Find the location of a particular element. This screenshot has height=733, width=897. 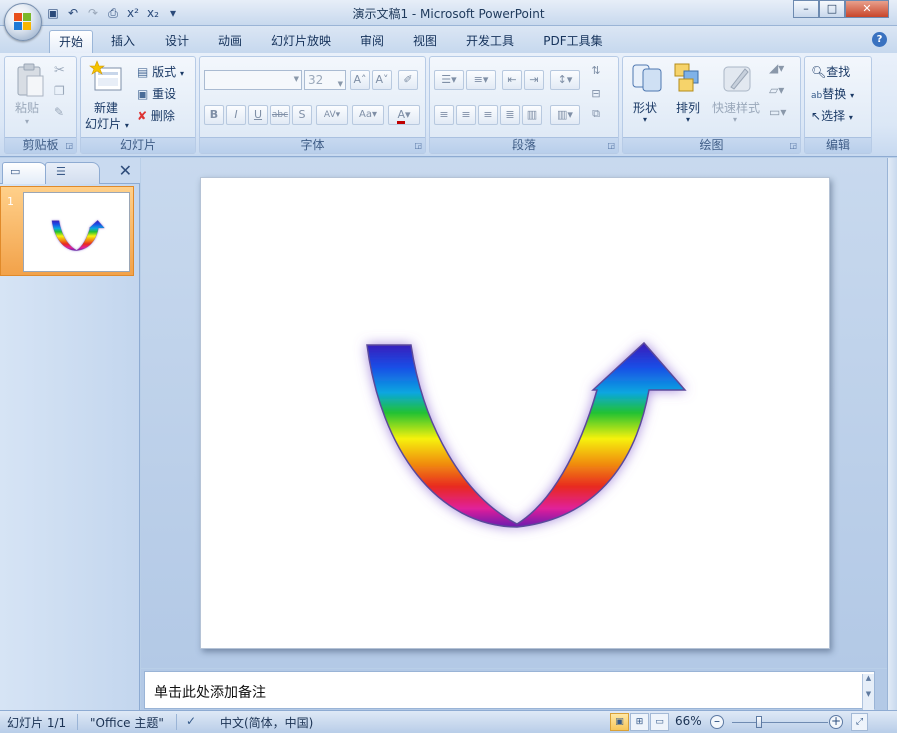

increase-indent-icon: ⇥ is located at coordinates (534, 80).